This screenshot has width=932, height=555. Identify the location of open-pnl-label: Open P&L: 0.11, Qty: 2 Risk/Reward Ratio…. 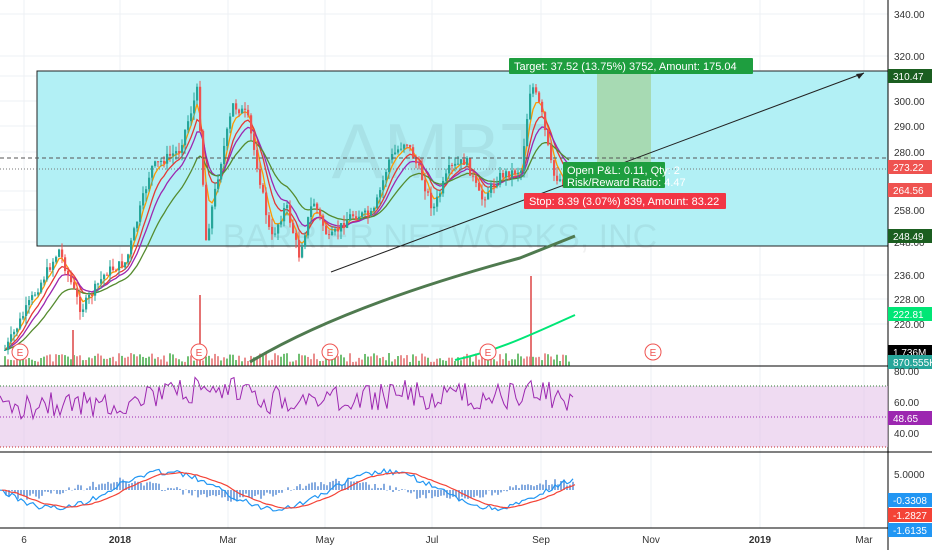
(624, 175).